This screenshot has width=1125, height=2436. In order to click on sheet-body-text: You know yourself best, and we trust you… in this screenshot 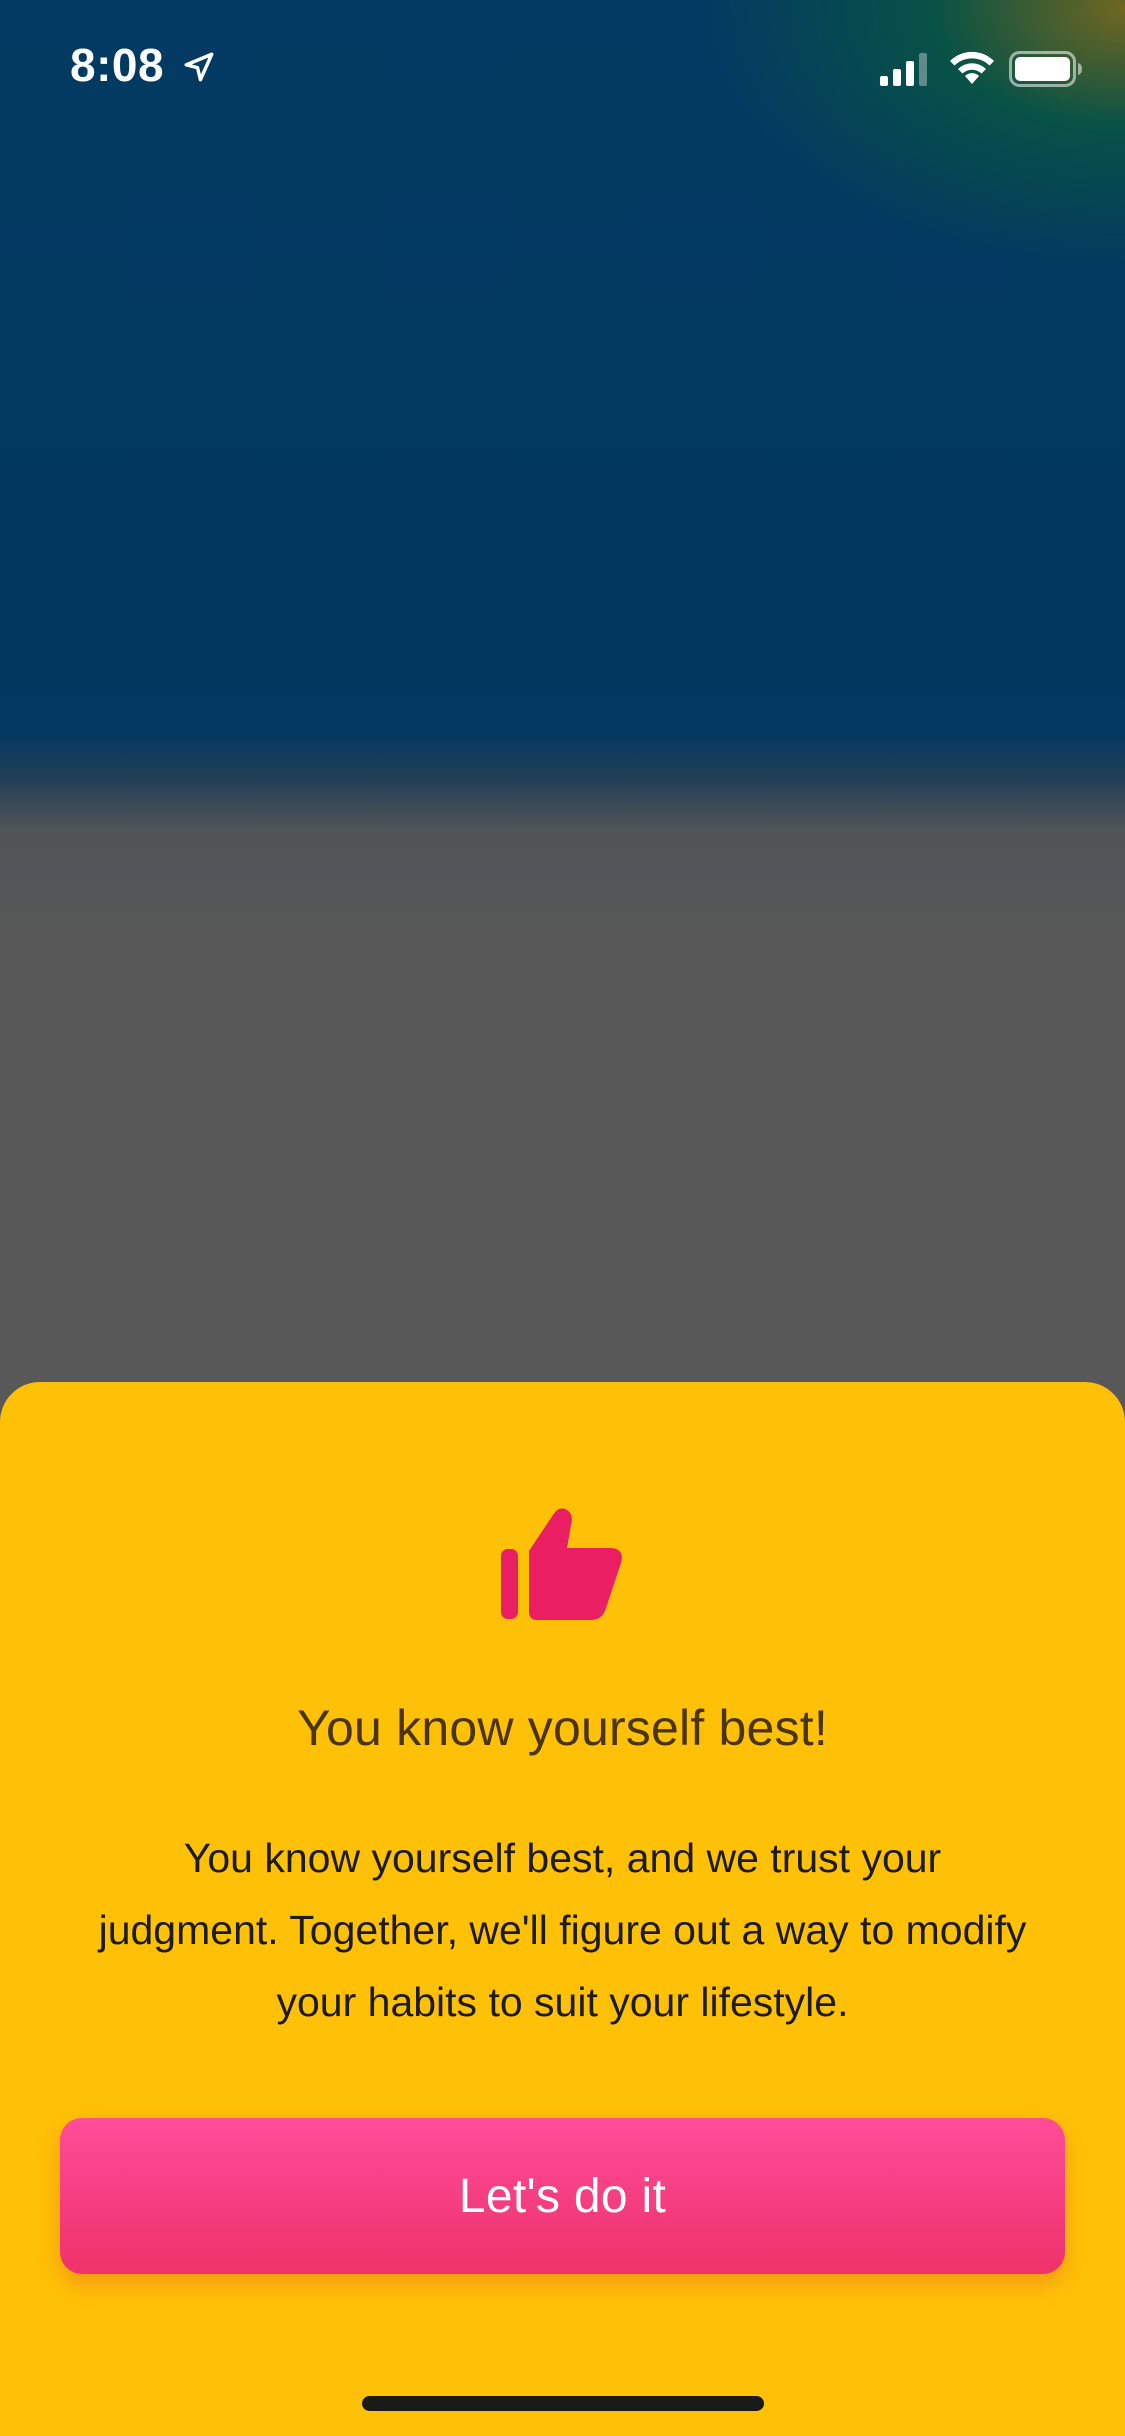, I will do `click(562, 1930)`.